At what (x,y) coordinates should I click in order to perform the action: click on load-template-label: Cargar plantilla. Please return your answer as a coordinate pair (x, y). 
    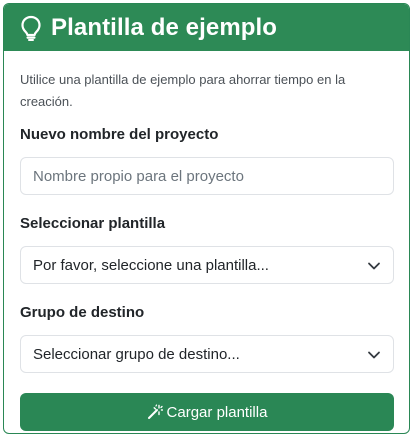
    Looking at the image, I should click on (217, 412).